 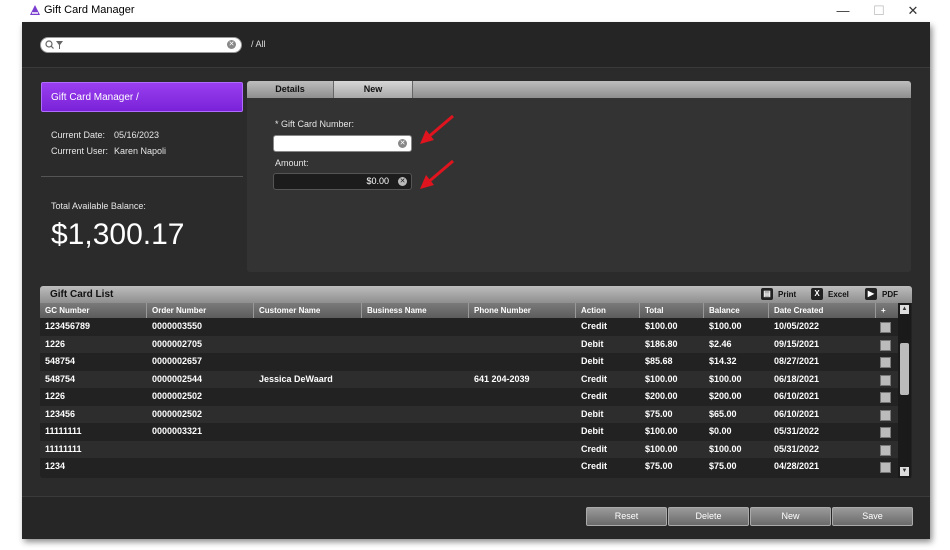 What do you see at coordinates (708, 516) in the screenshot?
I see `delete-button: Delete` at bounding box center [708, 516].